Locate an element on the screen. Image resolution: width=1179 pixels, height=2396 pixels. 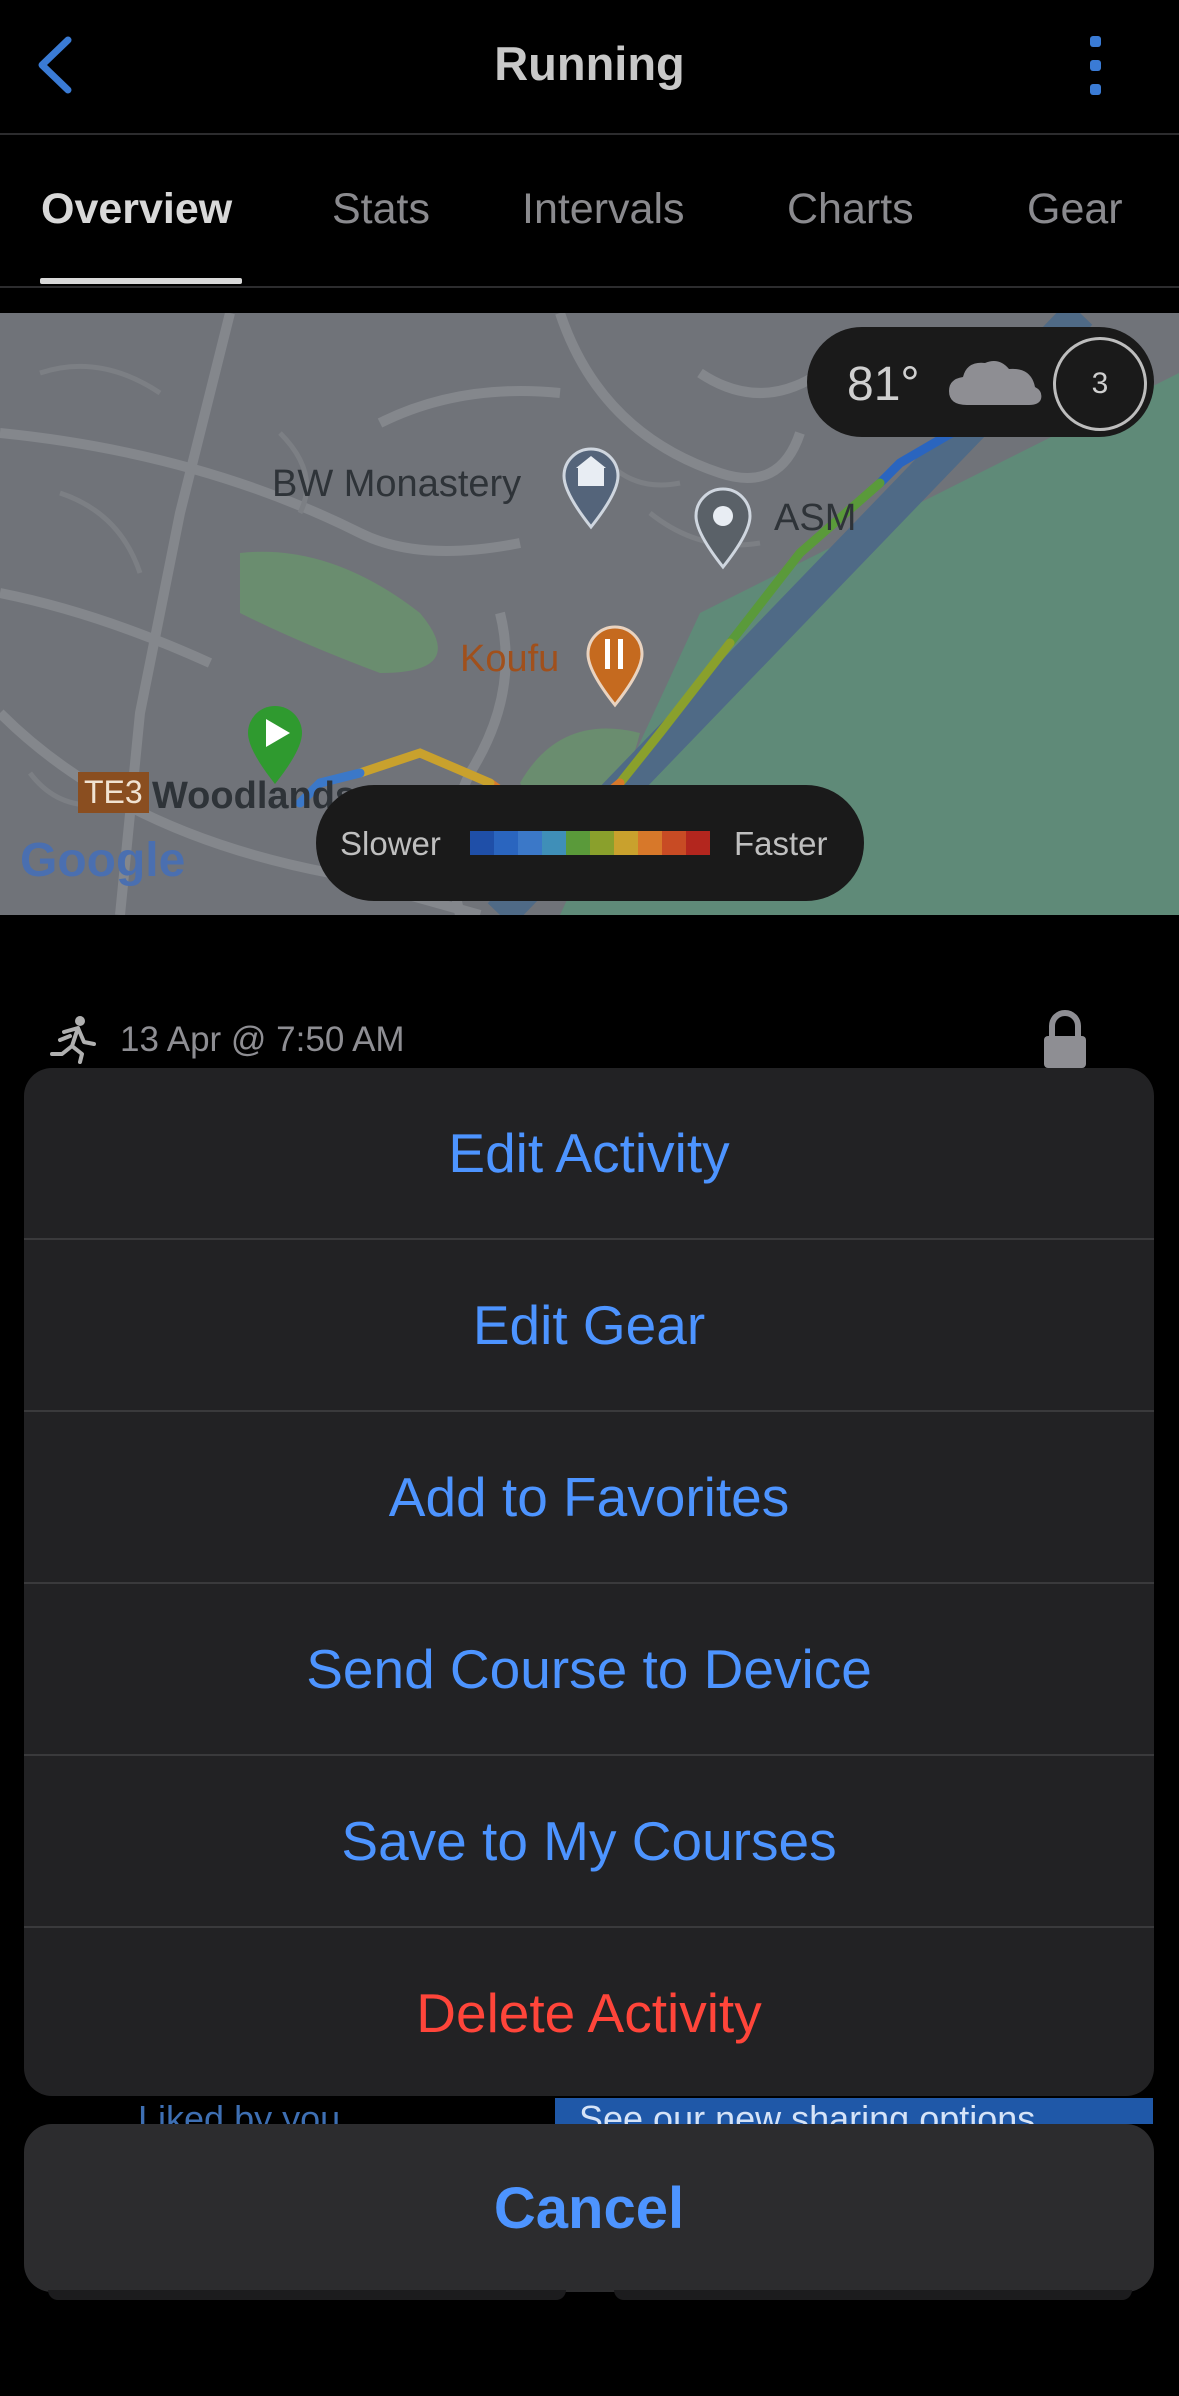
pace-legend: Slower Faster is located at coordinates (590, 843).